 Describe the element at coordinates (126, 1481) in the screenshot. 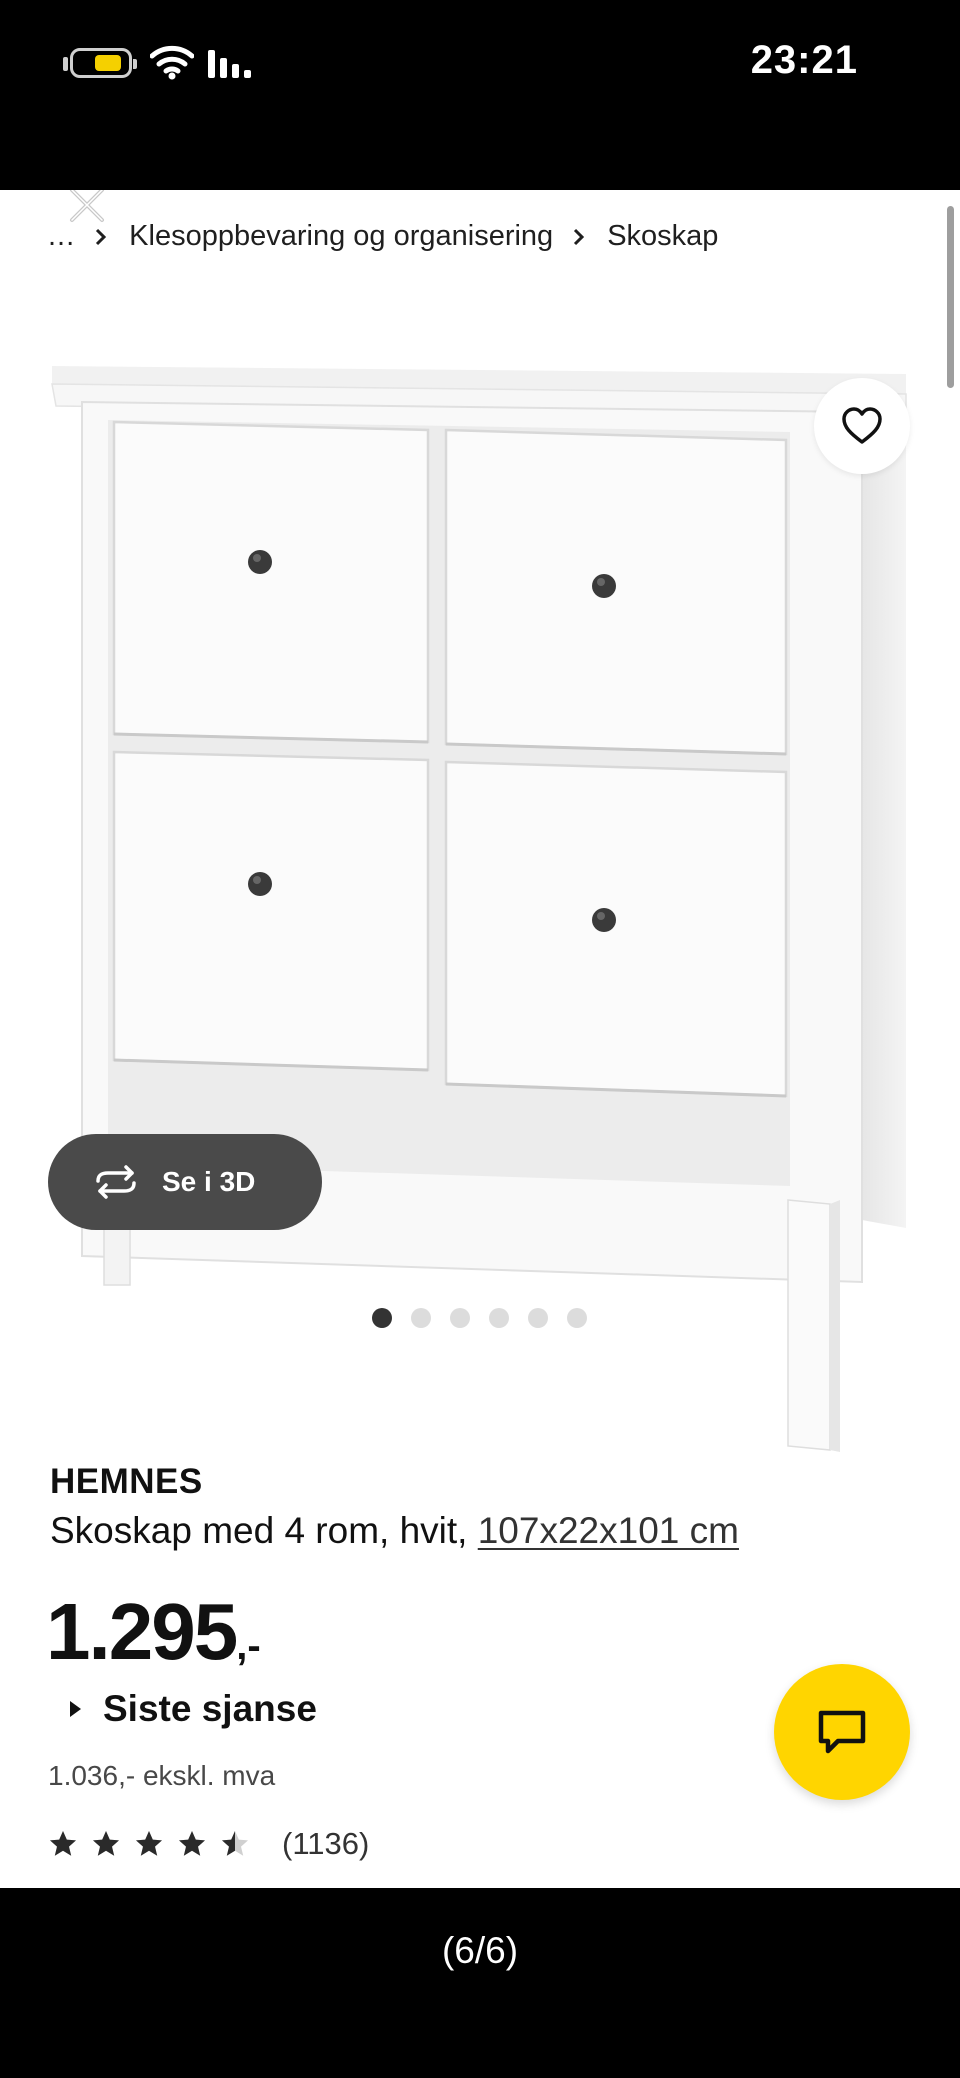

I see `product-name: HEMNES` at that location.